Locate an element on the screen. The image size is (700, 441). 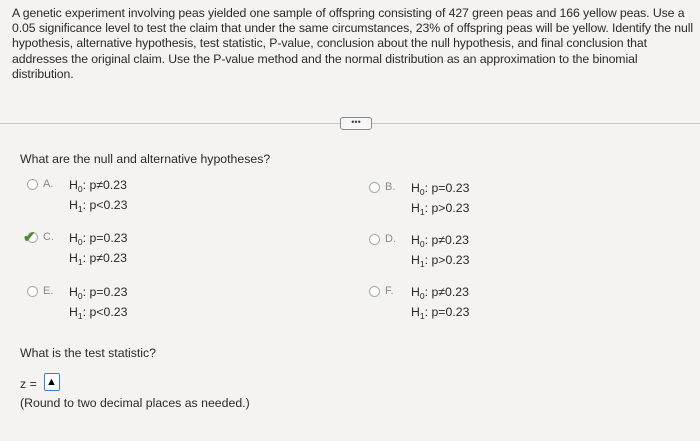
option-letter: B. is located at coordinates (390, 187).